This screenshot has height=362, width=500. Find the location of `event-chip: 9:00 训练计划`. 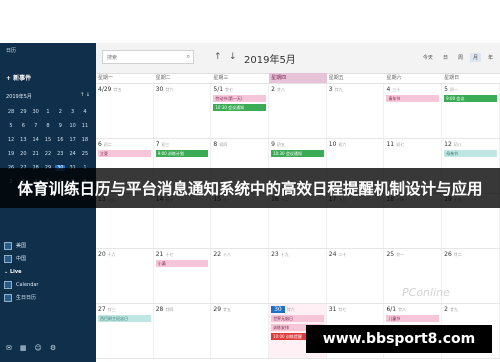

event-chip: 9:00 训练计划 is located at coordinates (182, 153).